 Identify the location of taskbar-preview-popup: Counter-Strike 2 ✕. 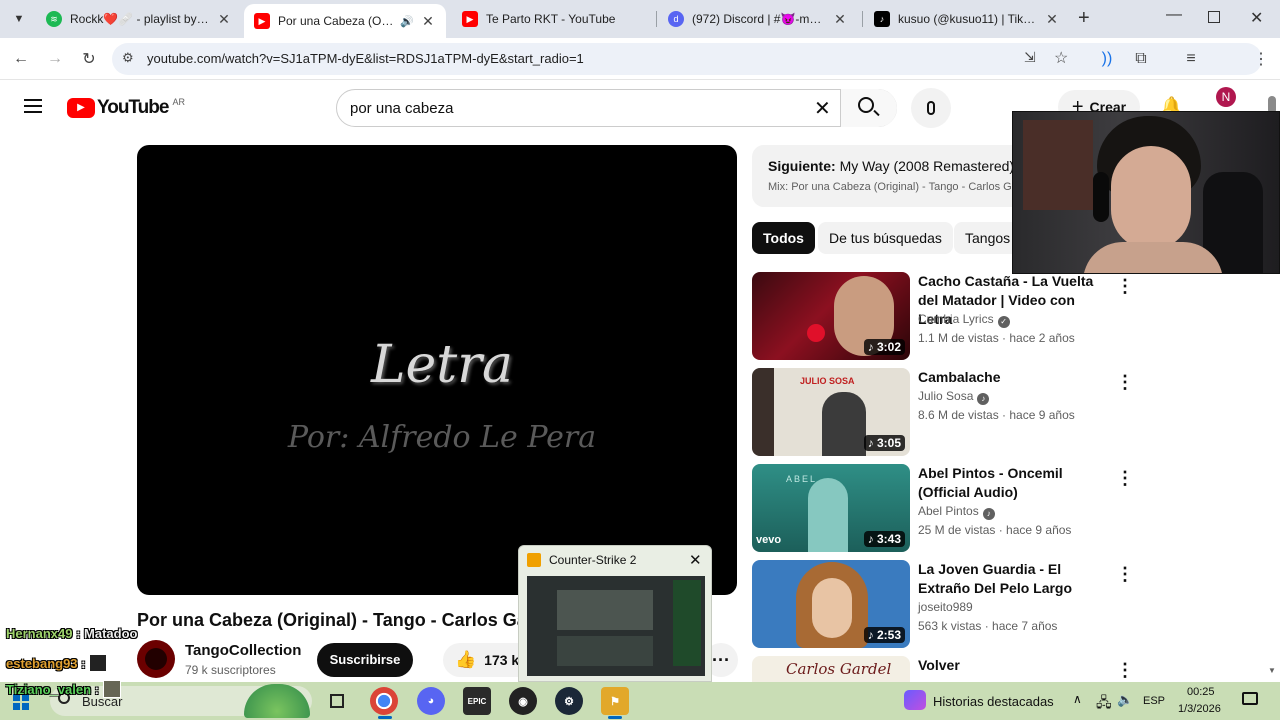
(615, 613).